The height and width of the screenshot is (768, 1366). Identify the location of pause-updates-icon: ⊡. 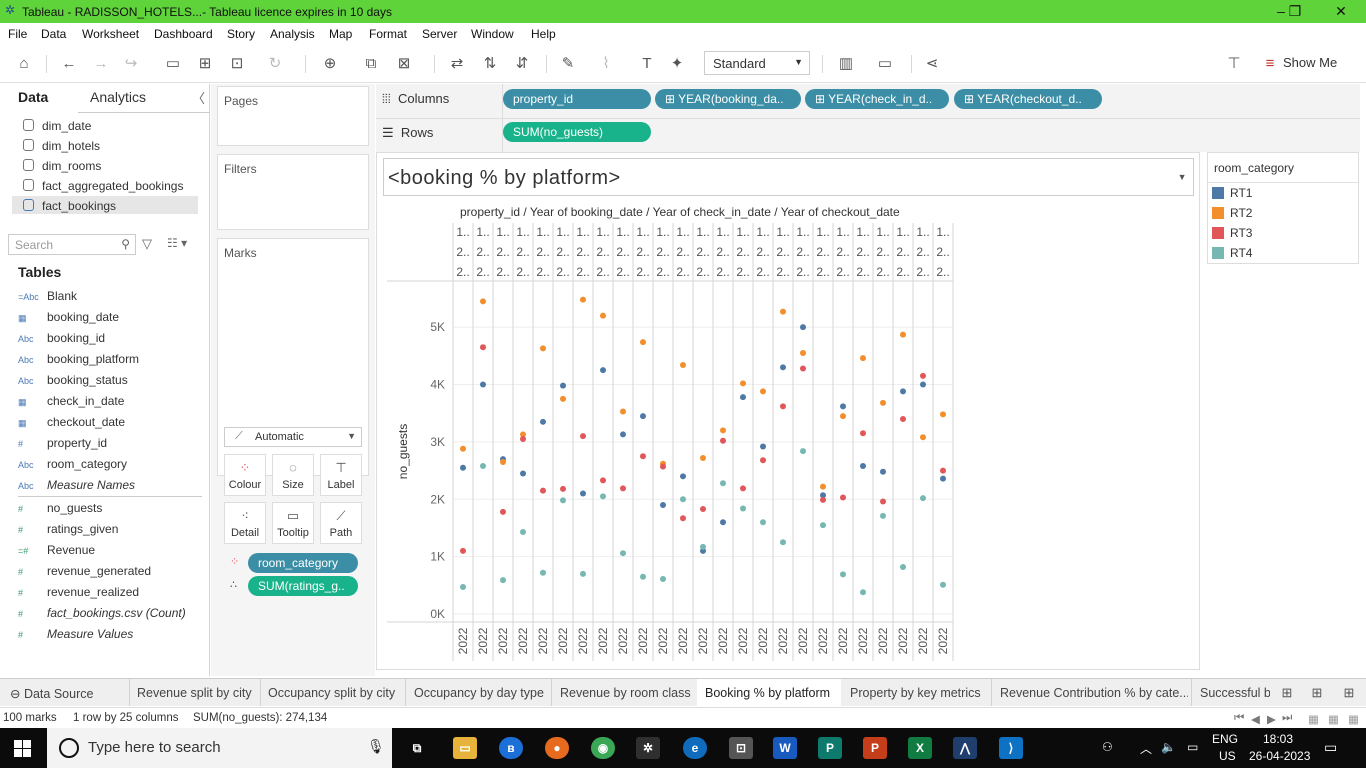
(237, 64).